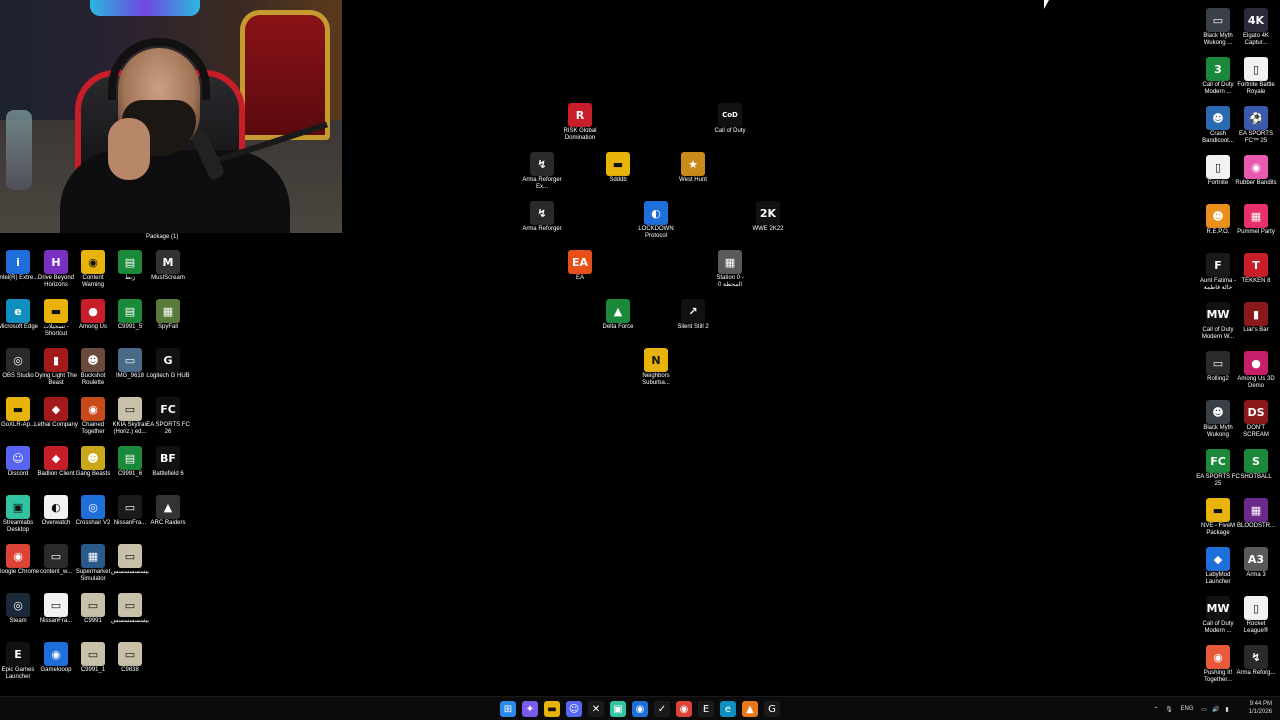  I want to click on desktop-icon-arma-3: A3 Arma 3, so click(1256, 563).